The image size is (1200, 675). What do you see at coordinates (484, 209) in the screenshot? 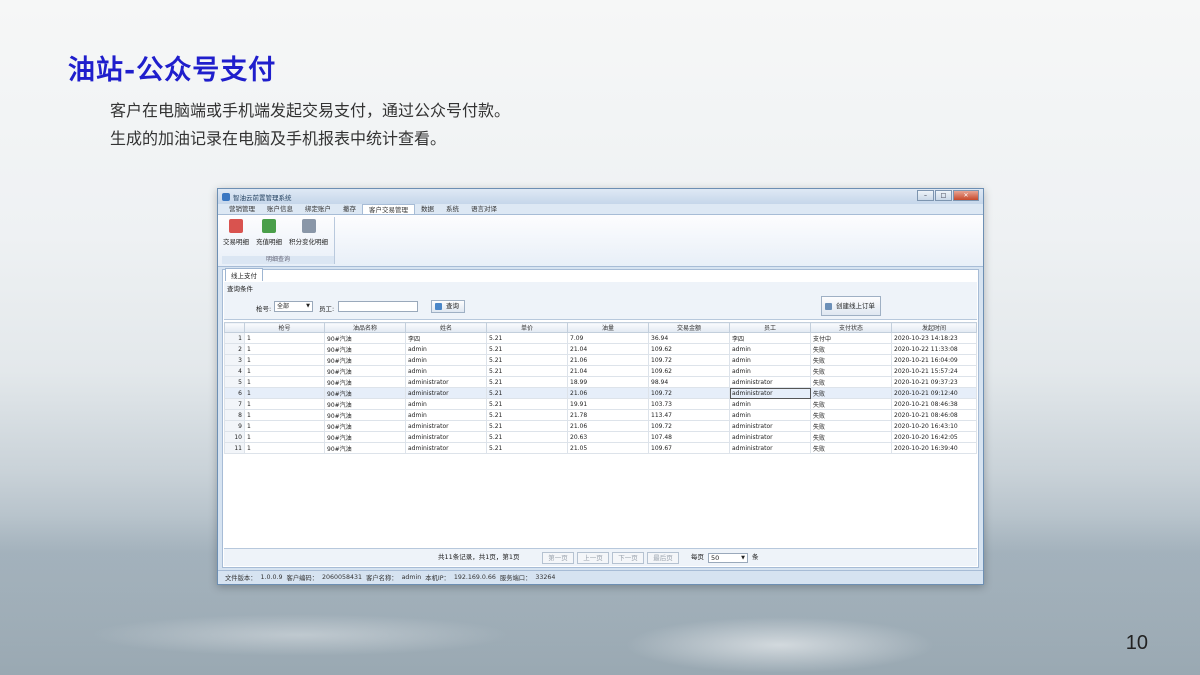
I see `tab-language: 语言对译` at bounding box center [484, 209].